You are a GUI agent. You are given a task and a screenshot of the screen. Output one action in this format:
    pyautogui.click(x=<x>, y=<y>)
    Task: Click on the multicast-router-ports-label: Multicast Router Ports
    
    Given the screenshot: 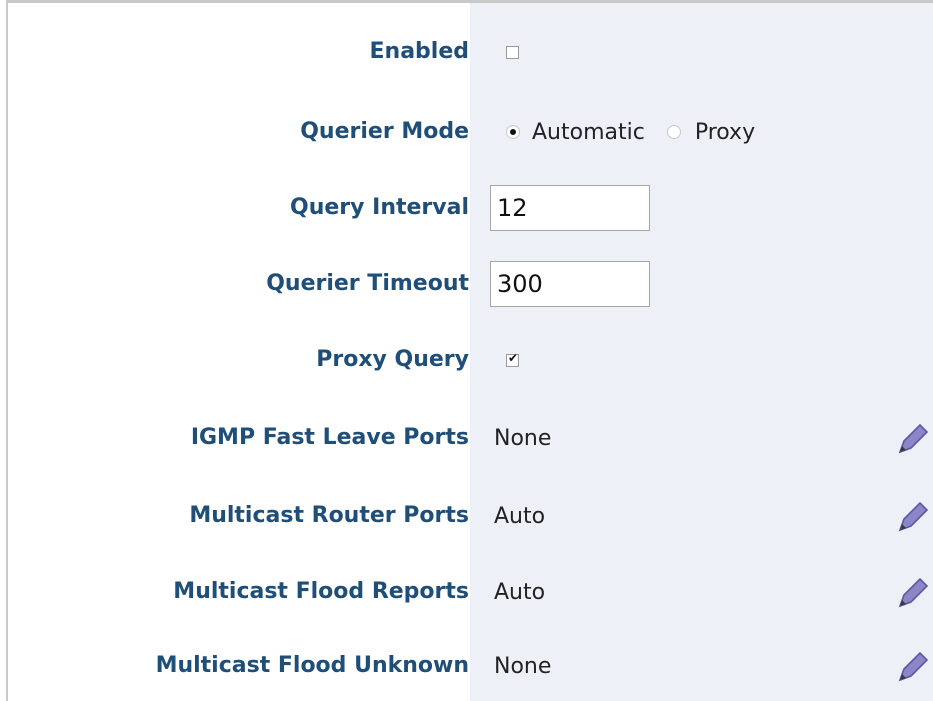 What is the action you would take?
    pyautogui.click(x=329, y=515)
    